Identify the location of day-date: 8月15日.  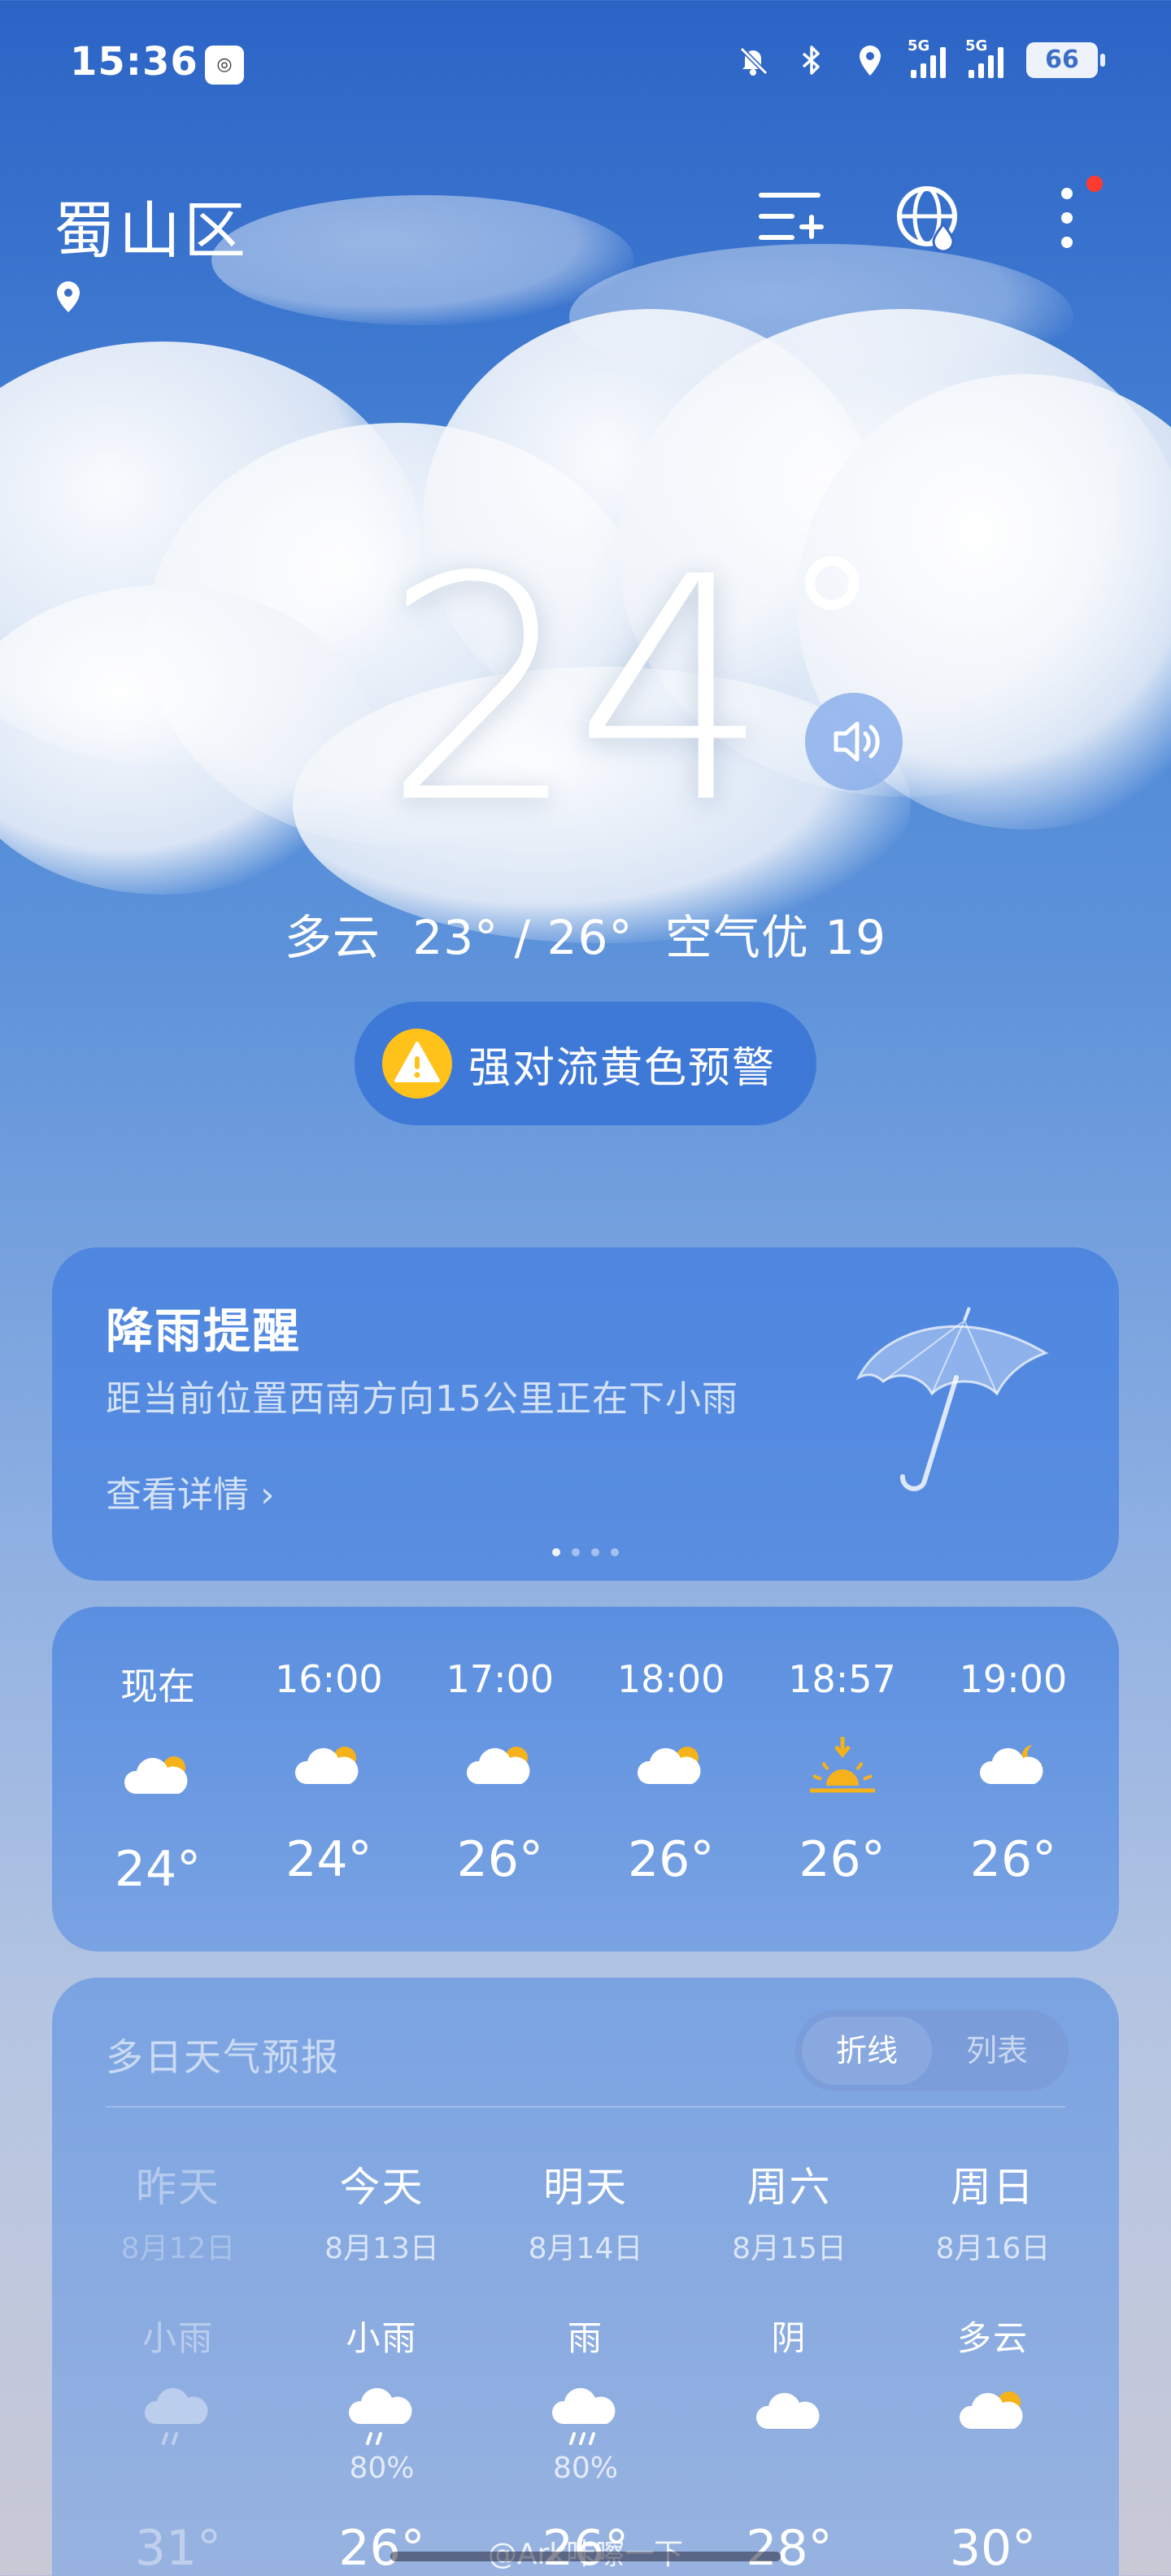
(790, 2249).